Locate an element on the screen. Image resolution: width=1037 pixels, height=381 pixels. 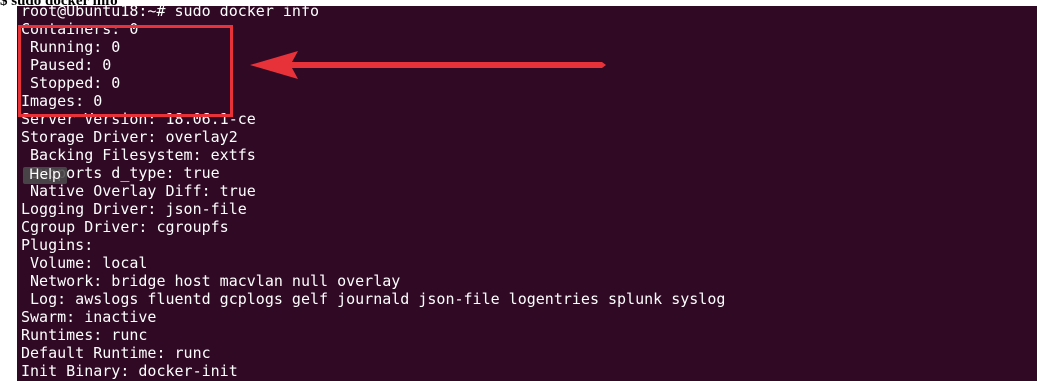
terminal-line-volume: Volume: local is located at coordinates (84, 263).